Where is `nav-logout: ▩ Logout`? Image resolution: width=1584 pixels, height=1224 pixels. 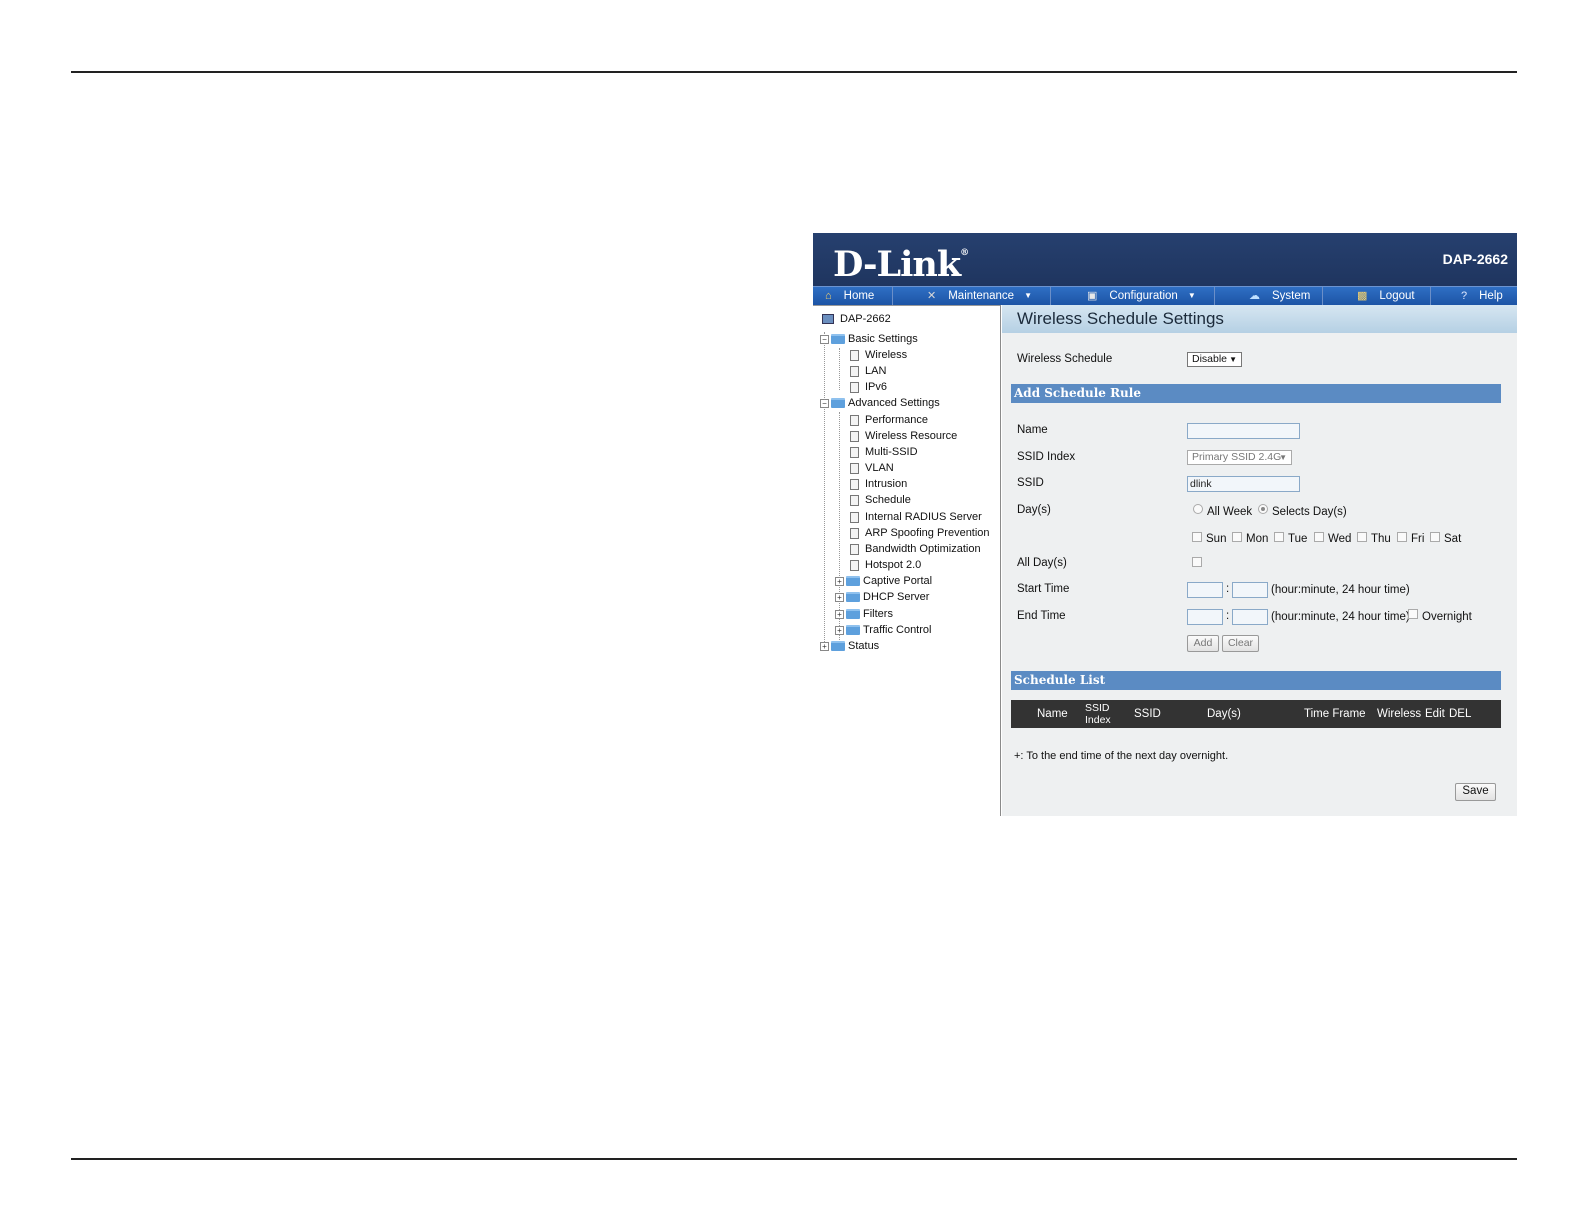
nav-logout: ▩ Logout is located at coordinates (1377, 296).